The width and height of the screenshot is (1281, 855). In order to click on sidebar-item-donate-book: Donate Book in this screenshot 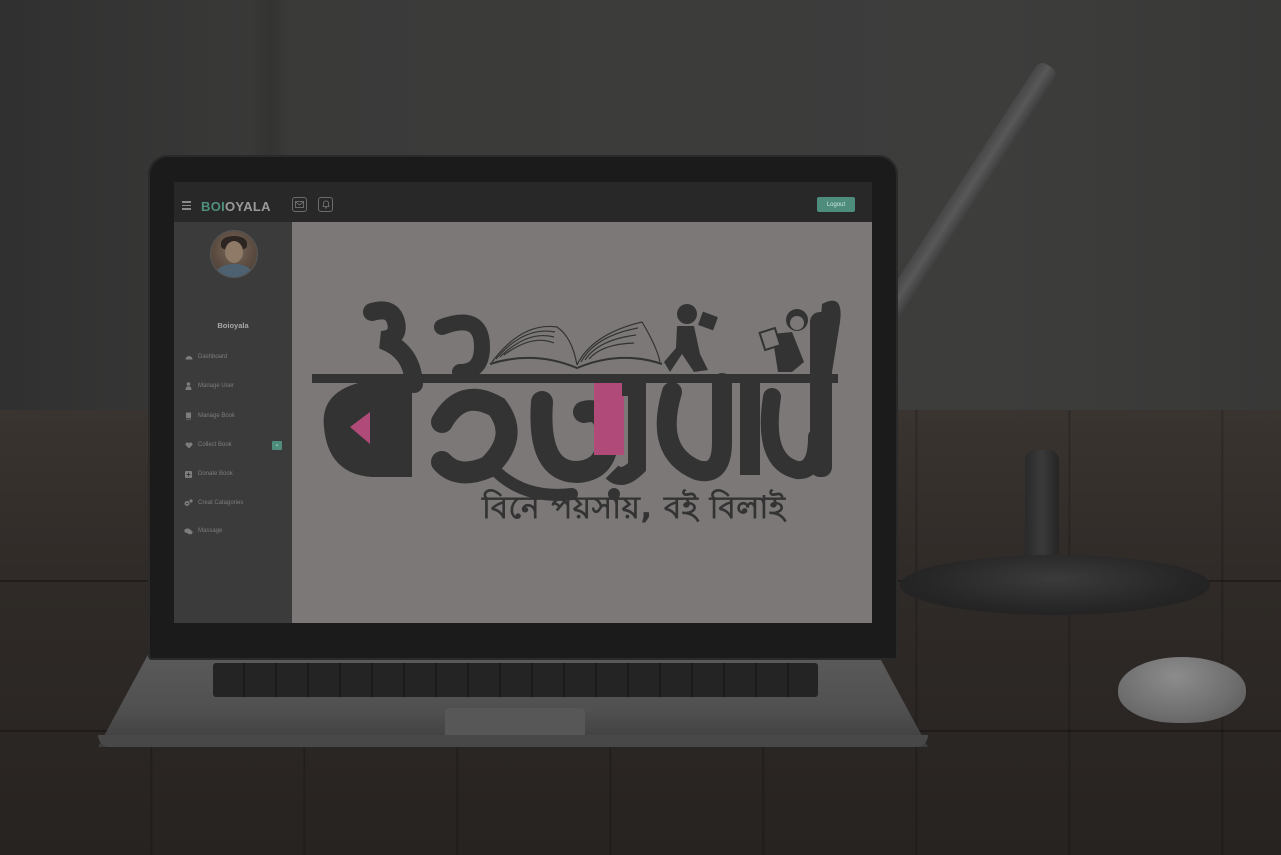, I will do `click(234, 474)`.